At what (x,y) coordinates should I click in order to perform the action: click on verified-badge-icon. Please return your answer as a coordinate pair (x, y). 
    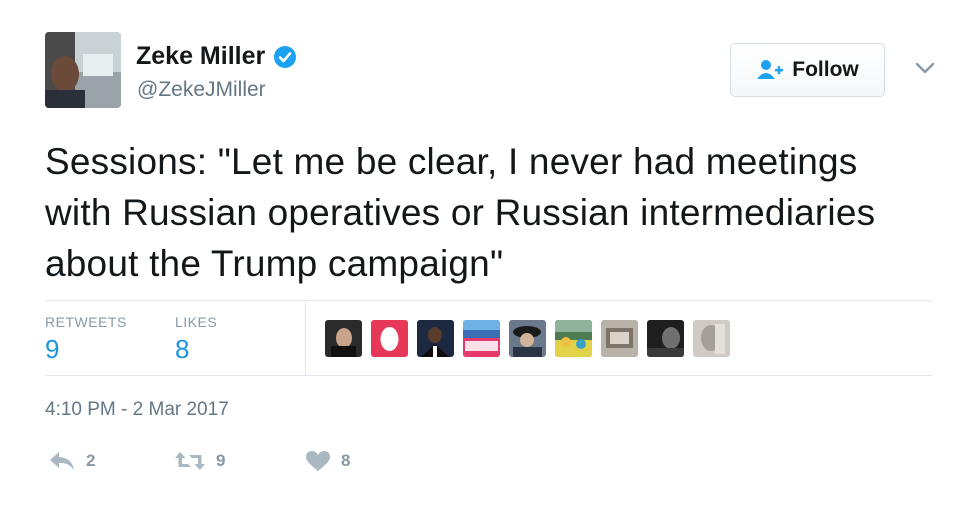
    Looking at the image, I should click on (285, 57).